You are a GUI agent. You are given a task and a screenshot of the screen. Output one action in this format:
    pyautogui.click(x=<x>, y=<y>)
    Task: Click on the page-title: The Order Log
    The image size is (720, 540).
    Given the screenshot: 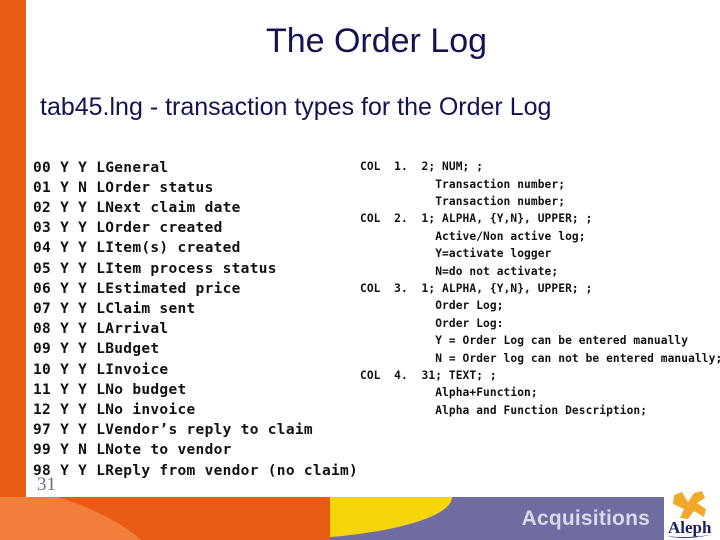 What is the action you would take?
    pyautogui.click(x=376, y=41)
    